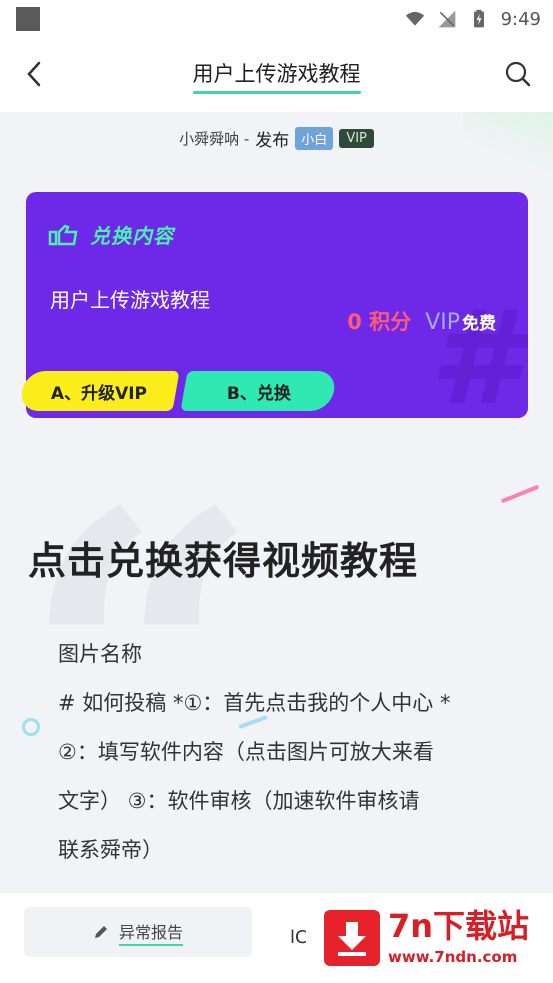 The width and height of the screenshot is (553, 983). I want to click on card-price: 0 积分 VIP 免费, so click(421, 321).